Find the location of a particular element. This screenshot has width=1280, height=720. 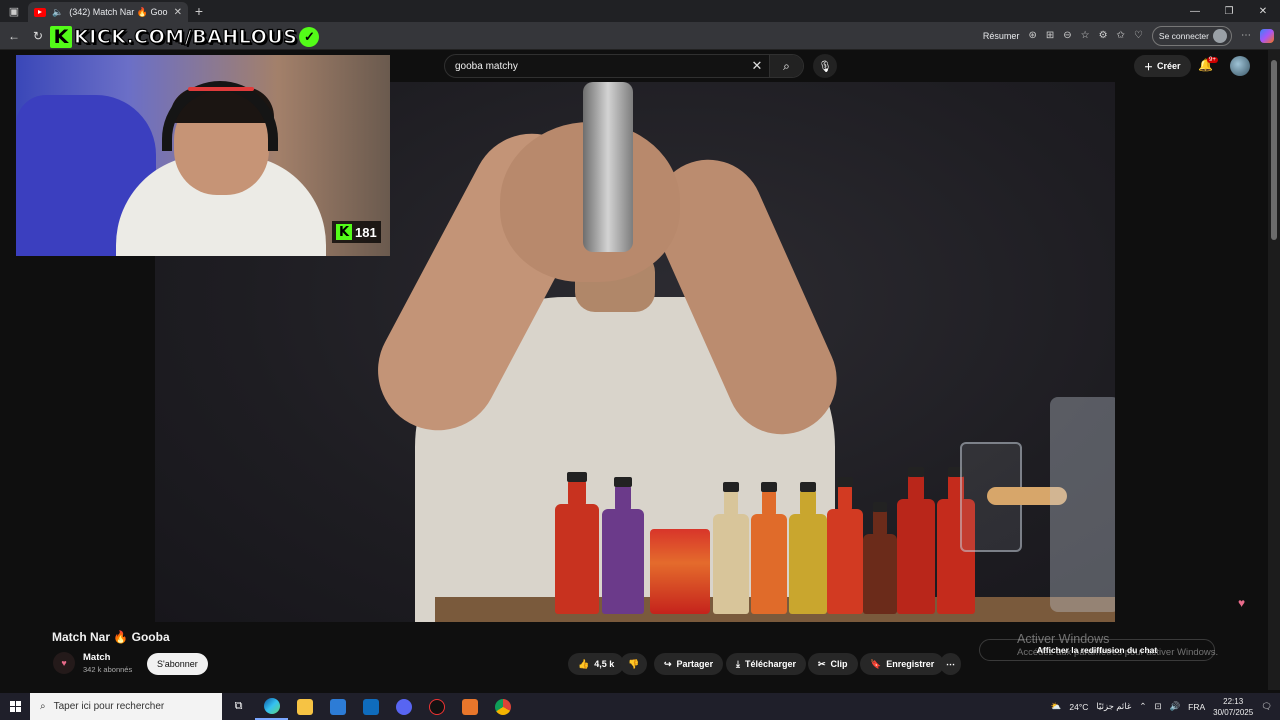

back-icon: ← is located at coordinates (14, 36).